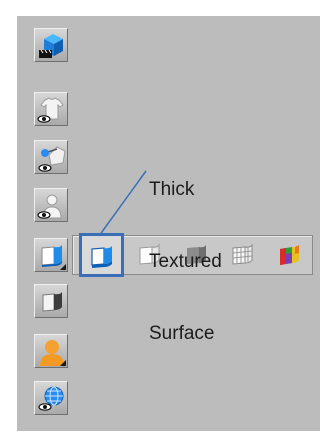  What do you see at coordinates (185, 261) in the screenshot?
I see `callout-line-2: Textured` at bounding box center [185, 261].